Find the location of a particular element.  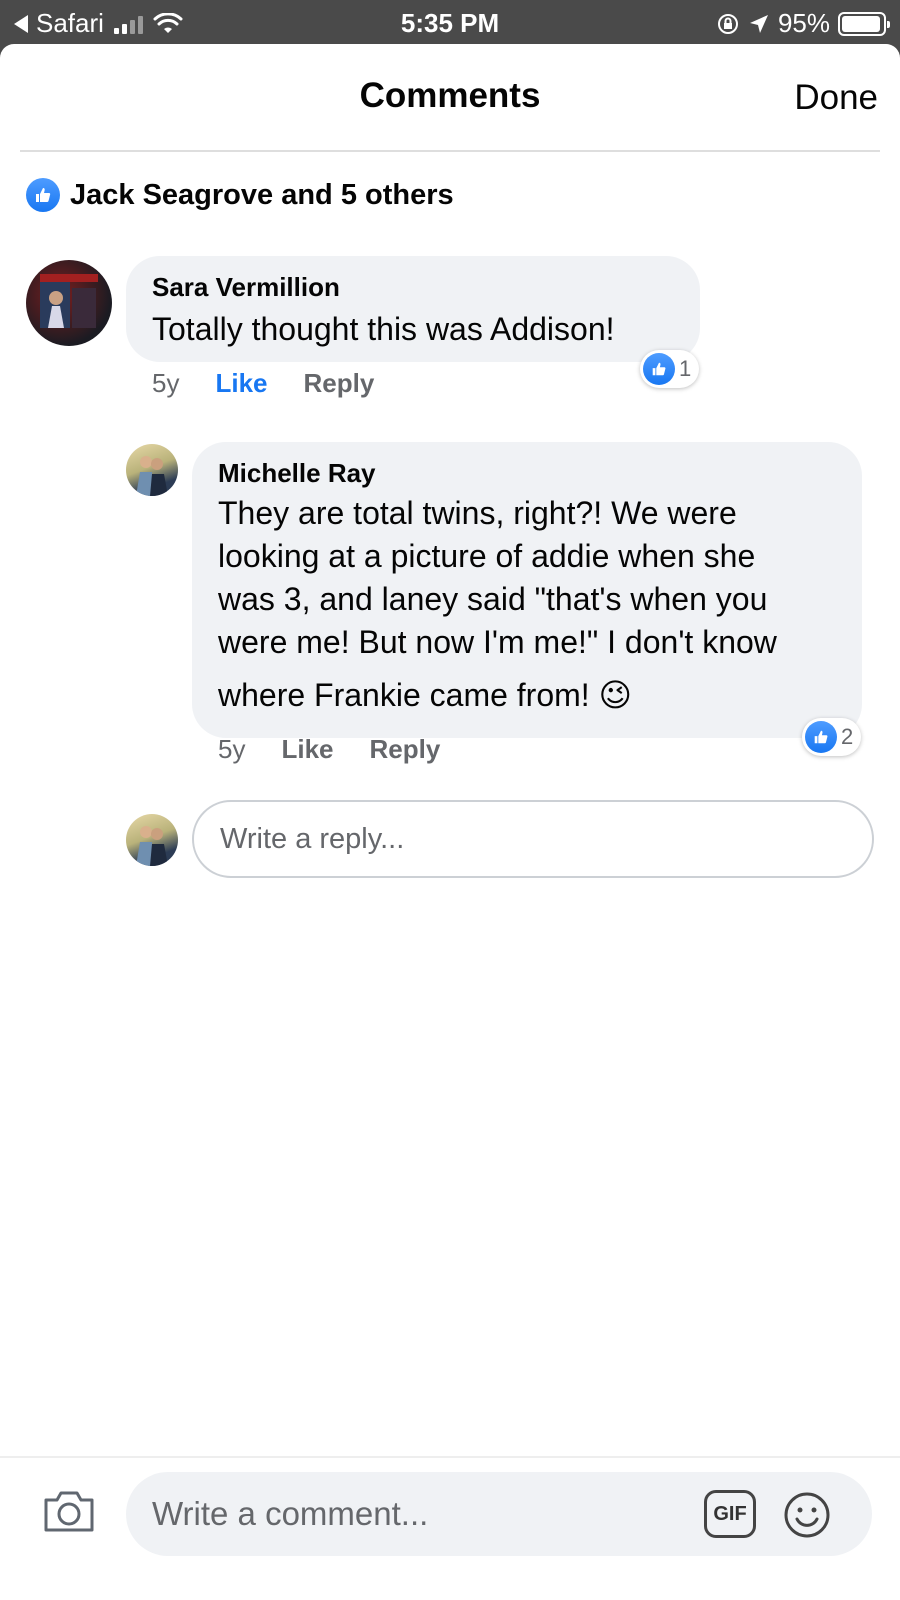

nav-bar: Comments Done is located at coordinates (450, 98).